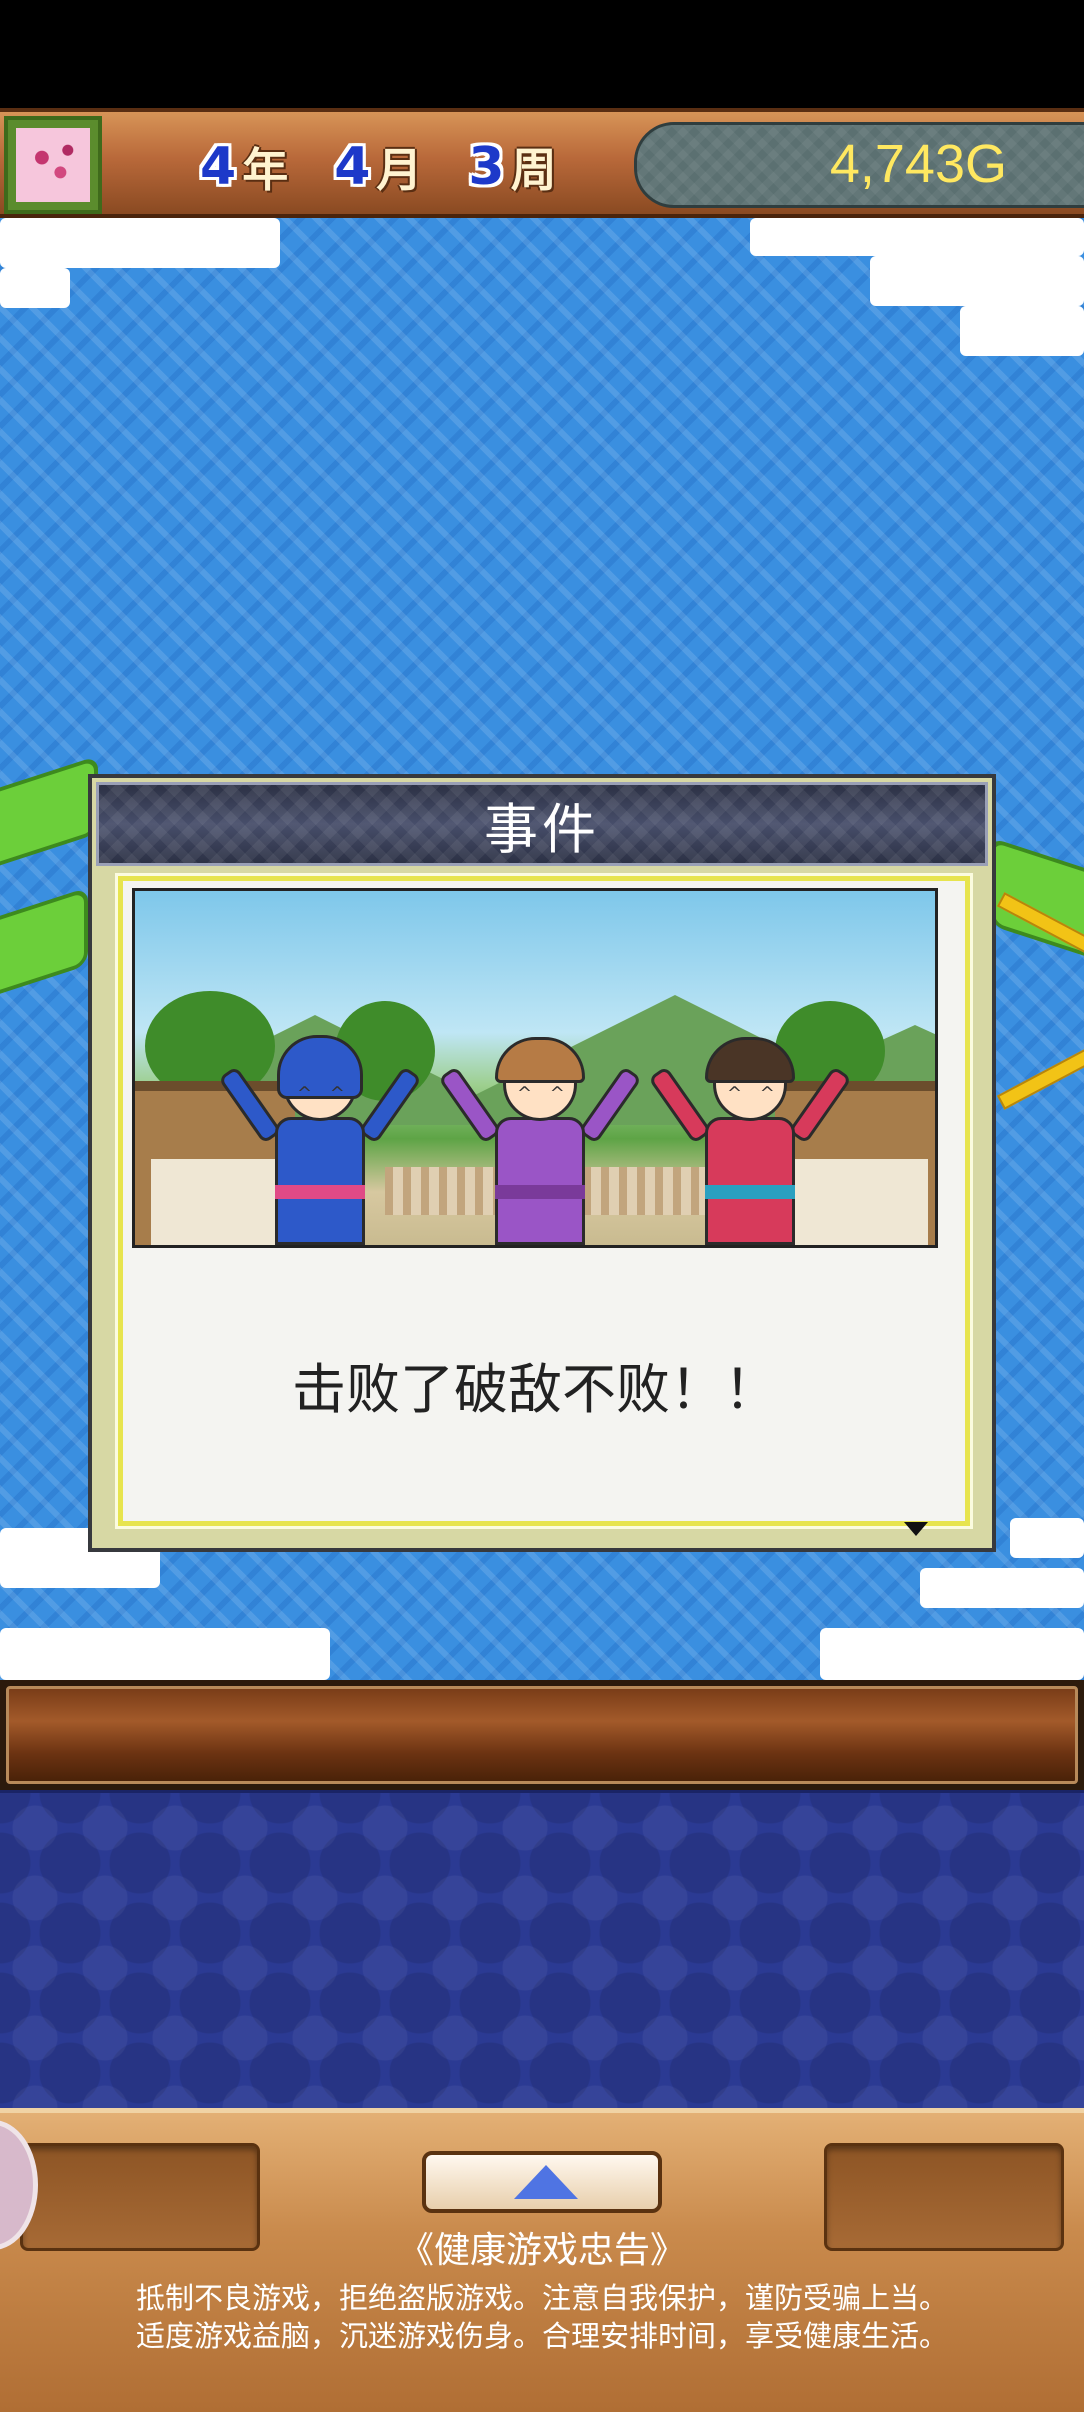 The width and height of the screenshot is (1084, 2412). Describe the element at coordinates (320, 1135) in the screenshot. I see `ninja-blue: ^ ^` at that location.